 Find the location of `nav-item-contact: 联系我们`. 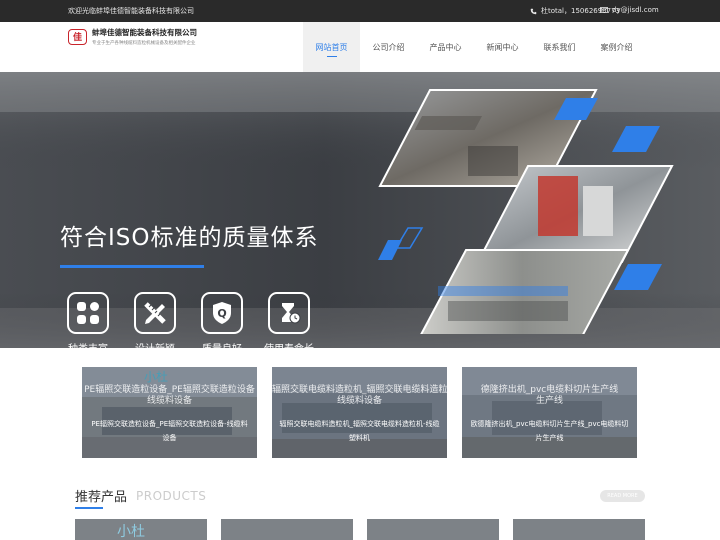

nav-item-contact: 联系我们 is located at coordinates (559, 47).